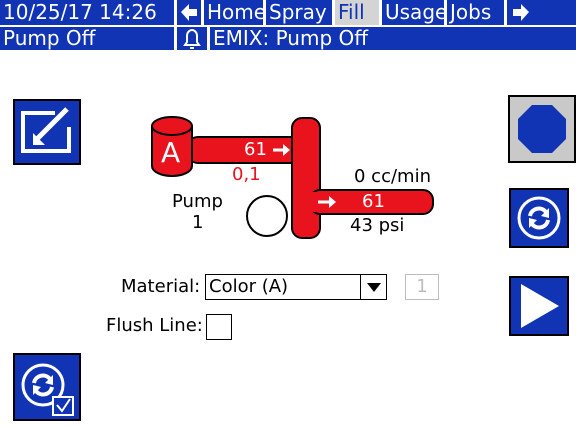 The width and height of the screenshot is (576, 427). What do you see at coordinates (154, 325) in the screenshot?
I see `flush-line-label: Flush Line:` at bounding box center [154, 325].